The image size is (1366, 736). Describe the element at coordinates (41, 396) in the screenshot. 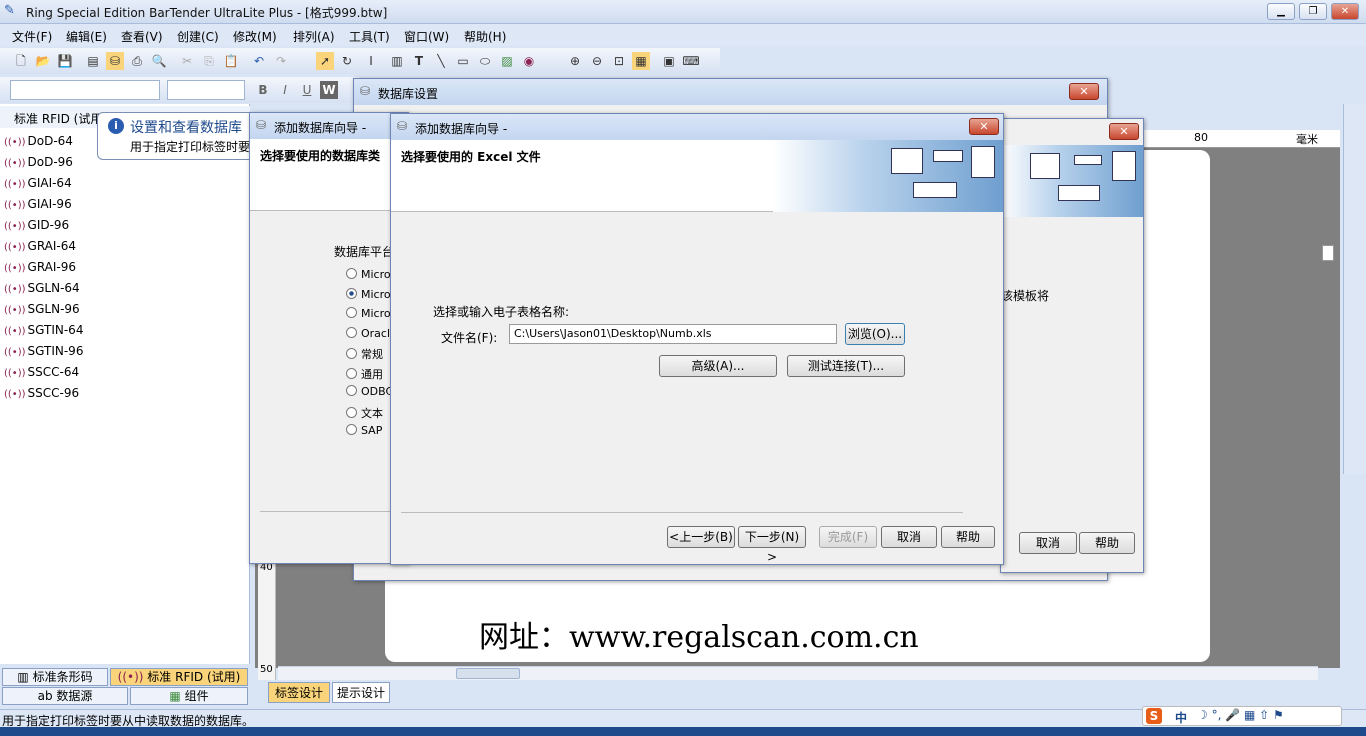

I see `list-item: ((•)) SSCC-96` at that location.